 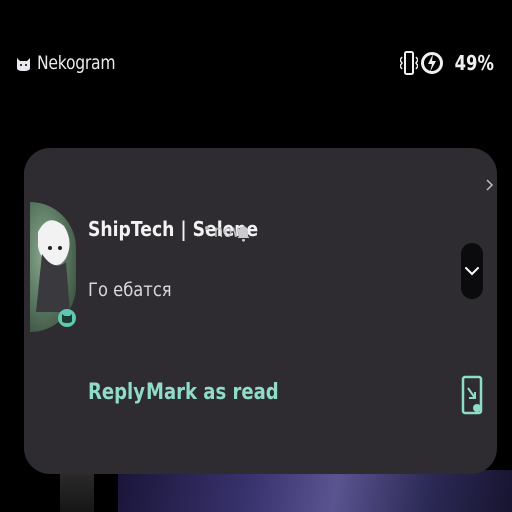 I want to click on status-indicators: 49%, so click(x=447, y=63).